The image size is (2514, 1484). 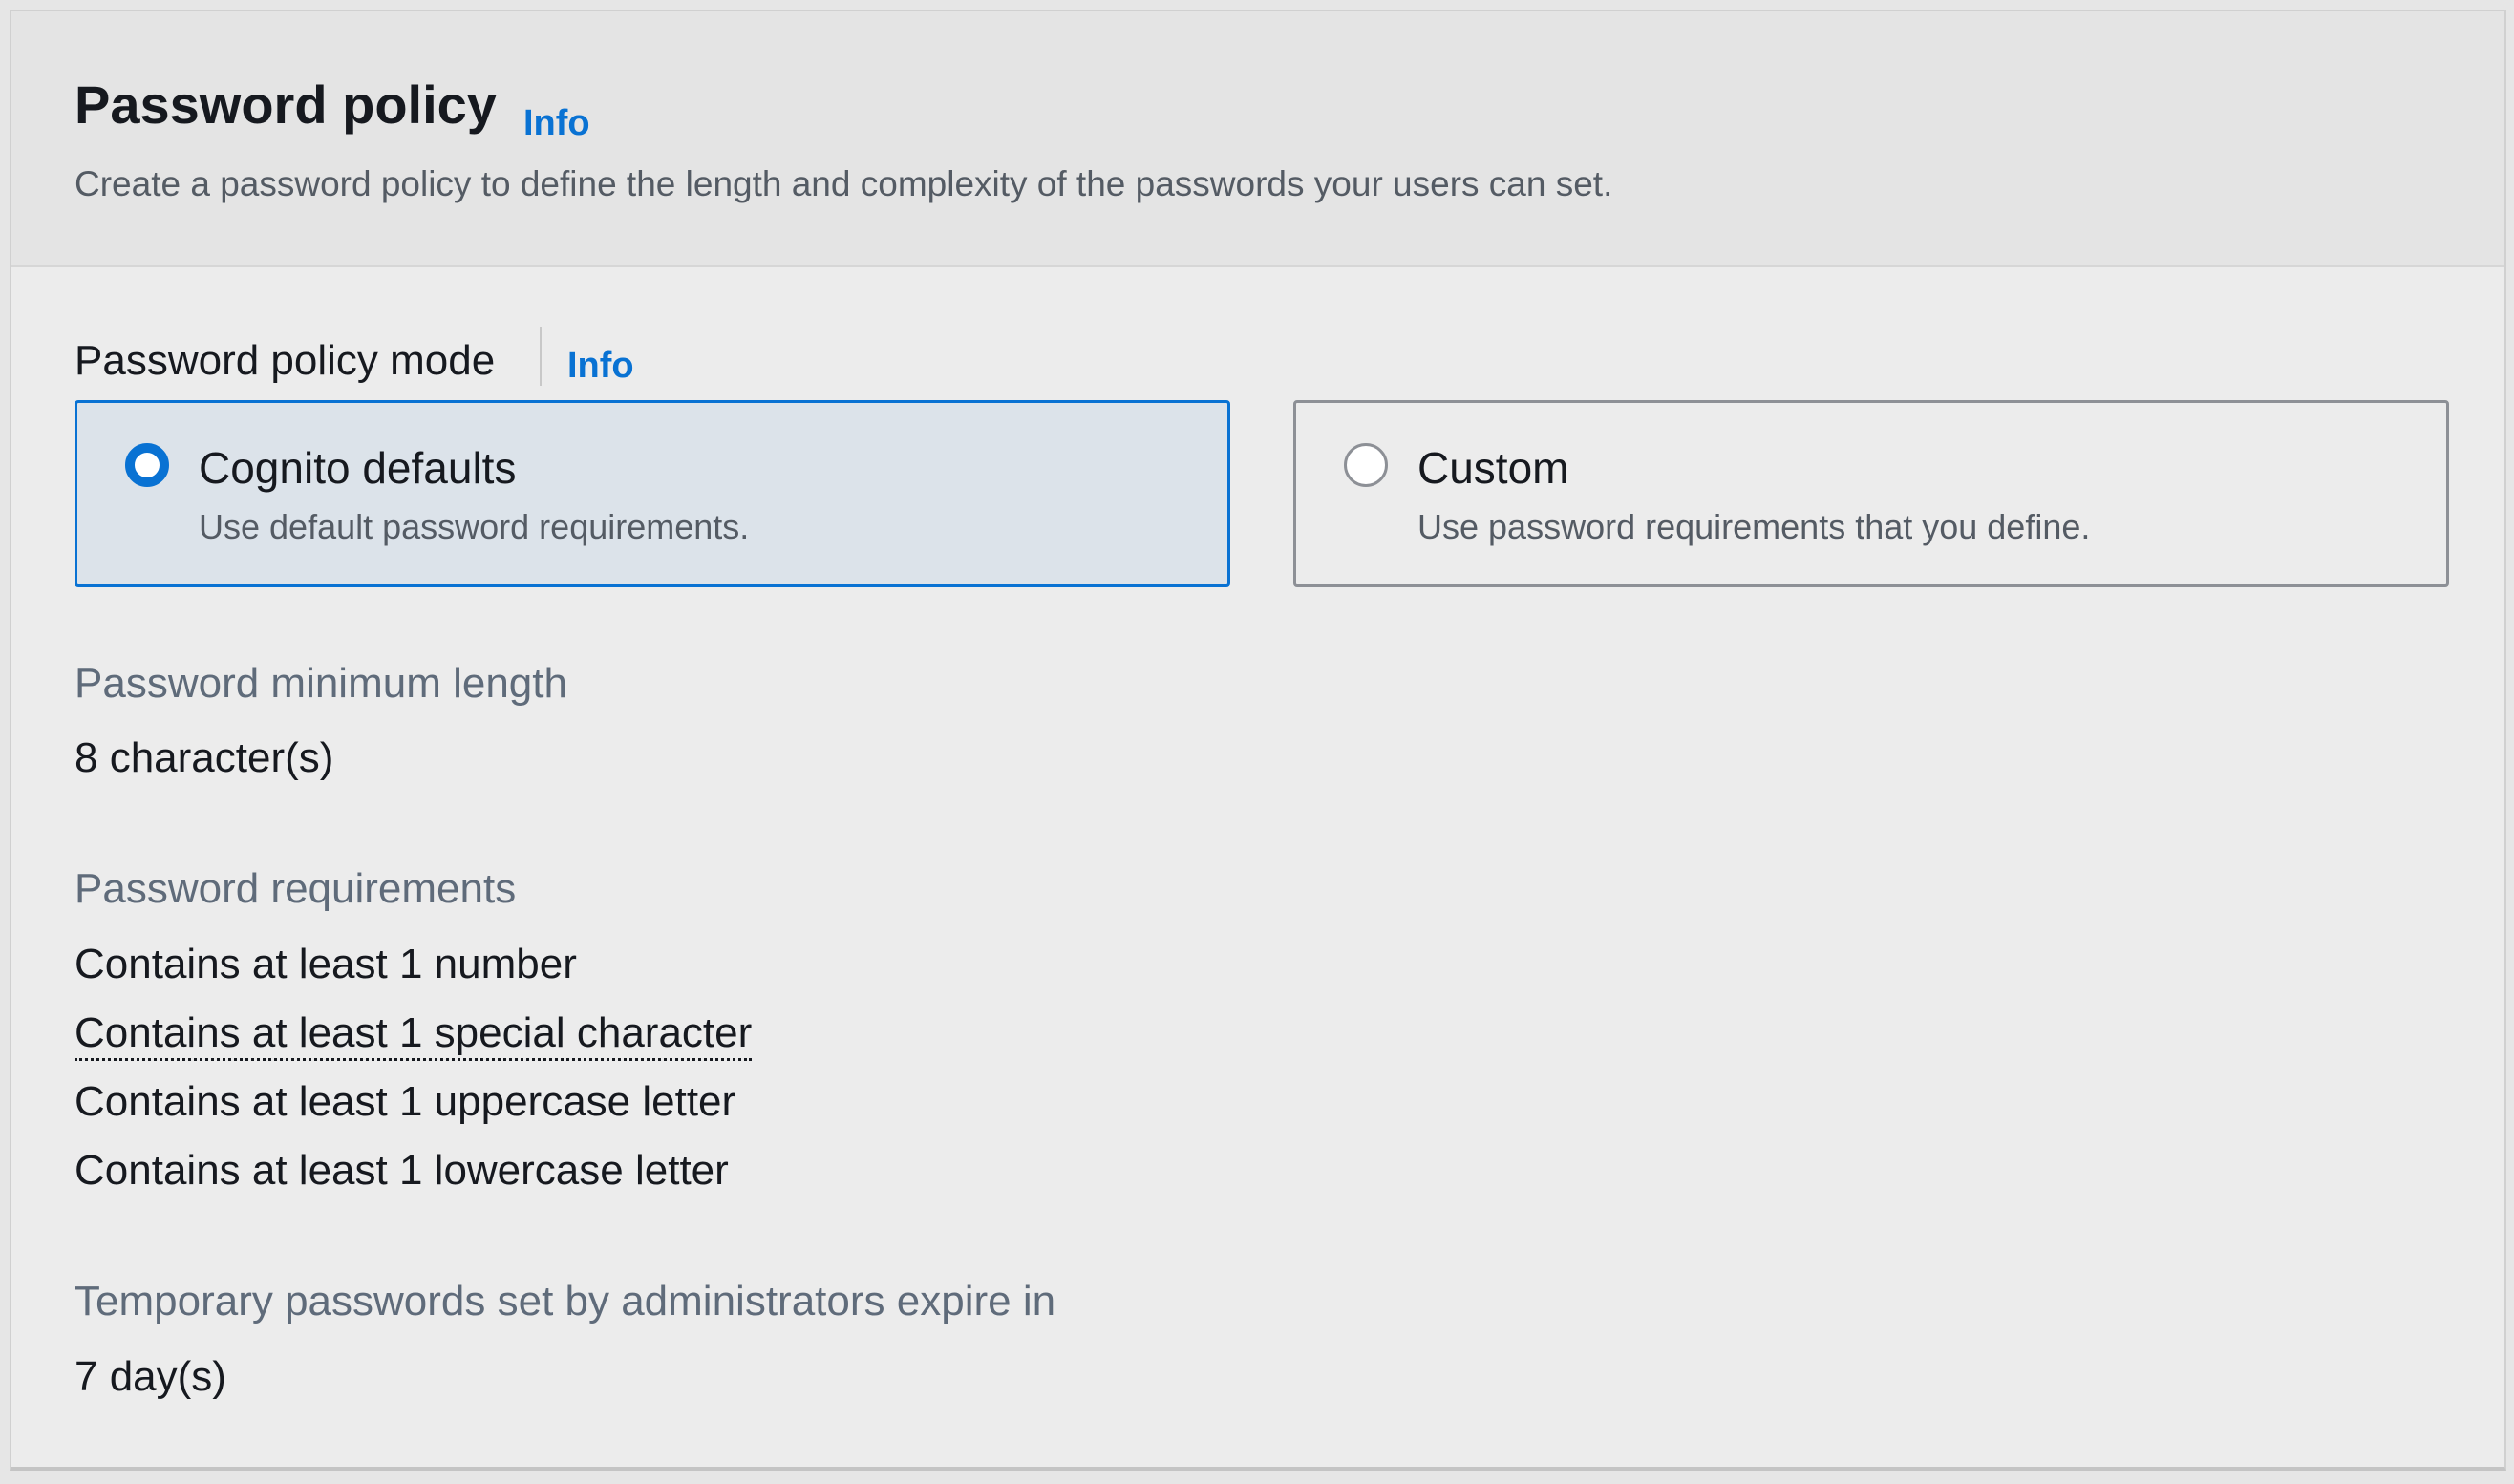 I want to click on cognito-defaults-description: Use default password requirements., so click(x=474, y=527).